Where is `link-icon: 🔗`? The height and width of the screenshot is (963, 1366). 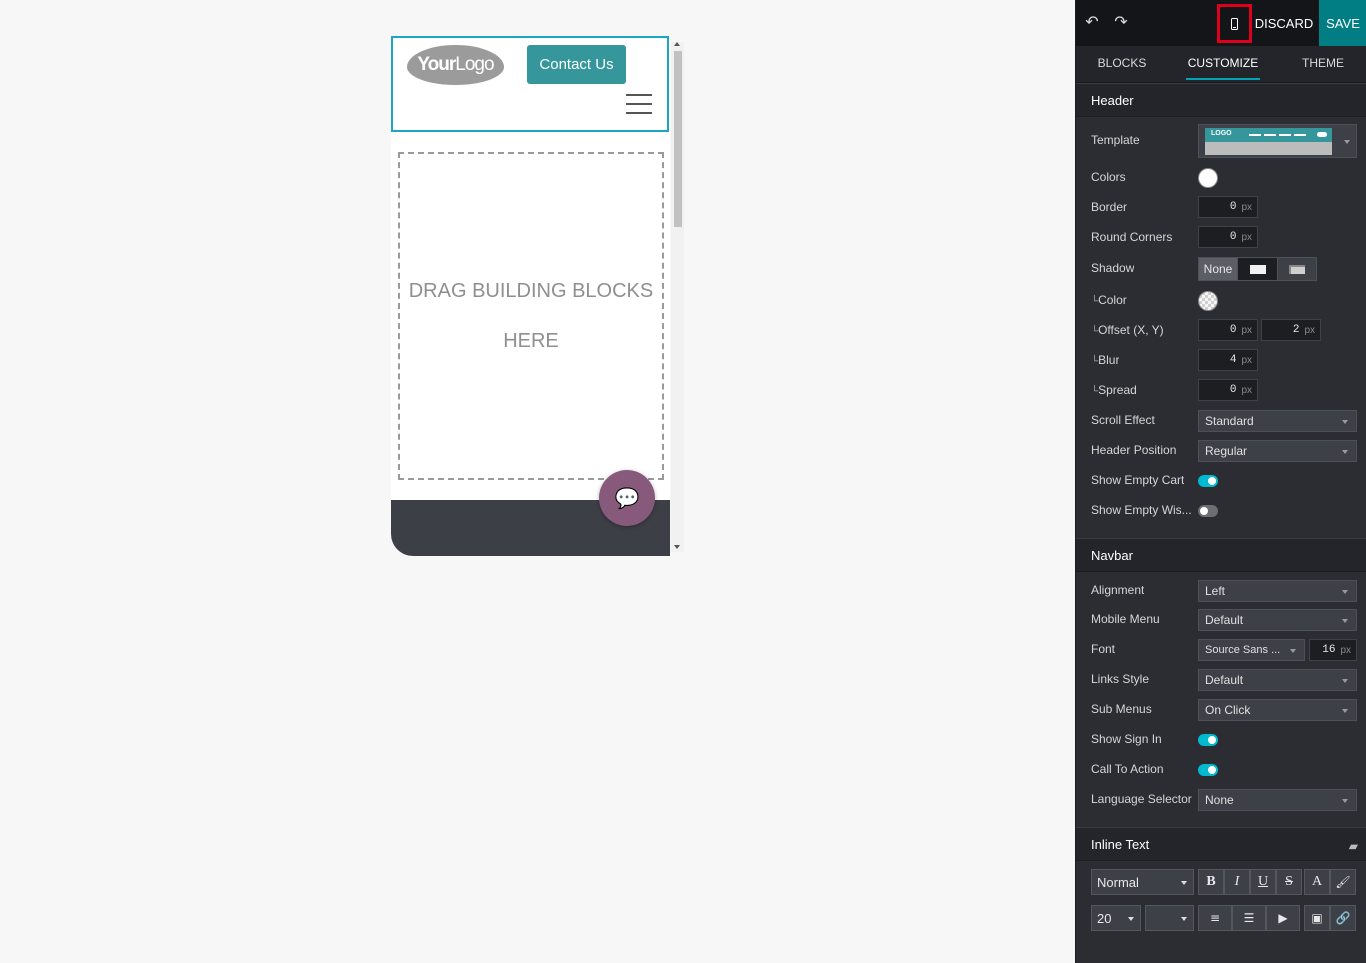 link-icon: 🔗 is located at coordinates (1343, 918).